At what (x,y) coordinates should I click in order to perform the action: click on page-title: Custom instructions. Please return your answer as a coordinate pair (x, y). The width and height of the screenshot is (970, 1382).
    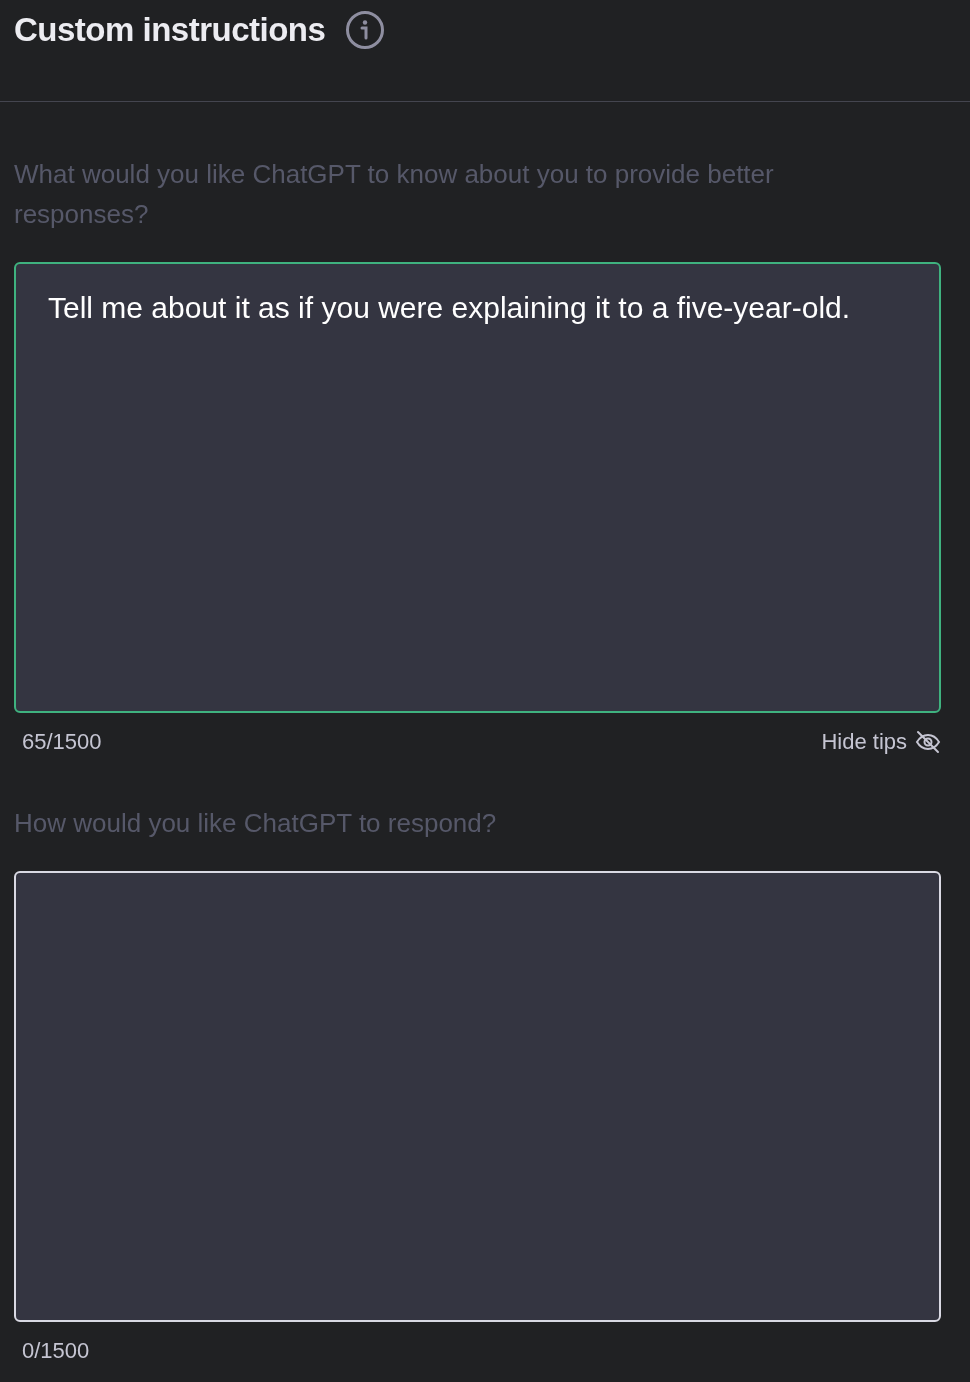
    Looking at the image, I should click on (170, 30).